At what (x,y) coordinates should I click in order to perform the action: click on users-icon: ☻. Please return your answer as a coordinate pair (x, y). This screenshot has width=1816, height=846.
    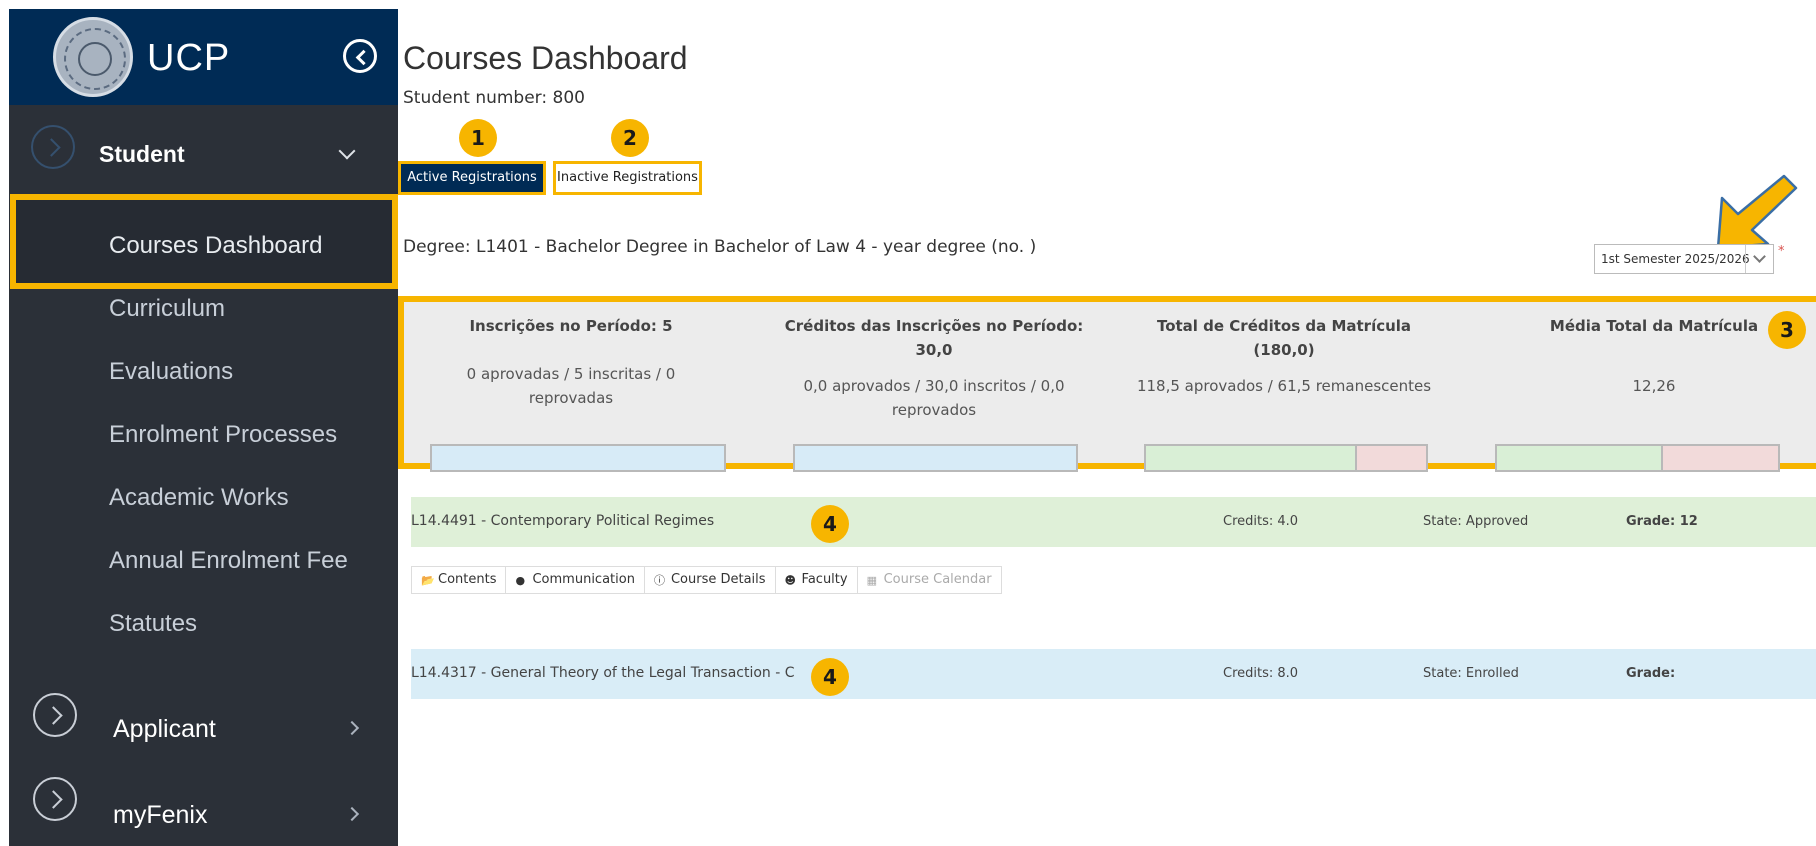
    Looking at the image, I should click on (790, 580).